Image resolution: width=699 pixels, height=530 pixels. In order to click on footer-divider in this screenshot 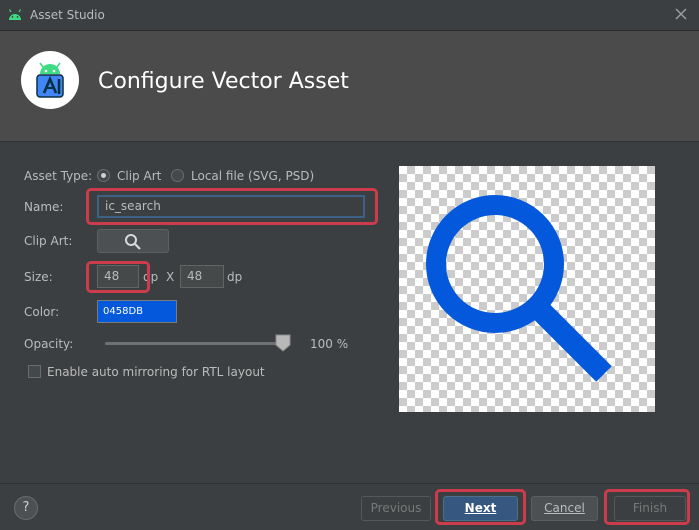, I will do `click(349, 483)`.